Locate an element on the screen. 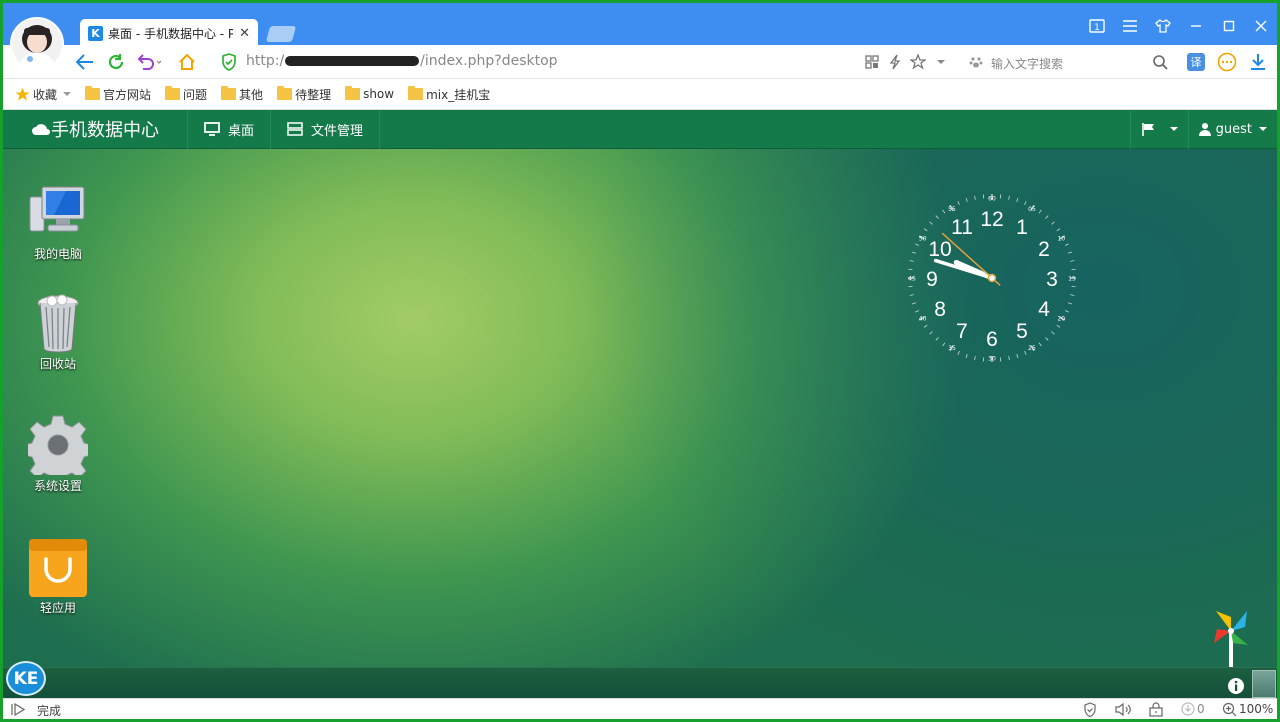 The height and width of the screenshot is (722, 1280). user-avatar is located at coordinates (37, 44).